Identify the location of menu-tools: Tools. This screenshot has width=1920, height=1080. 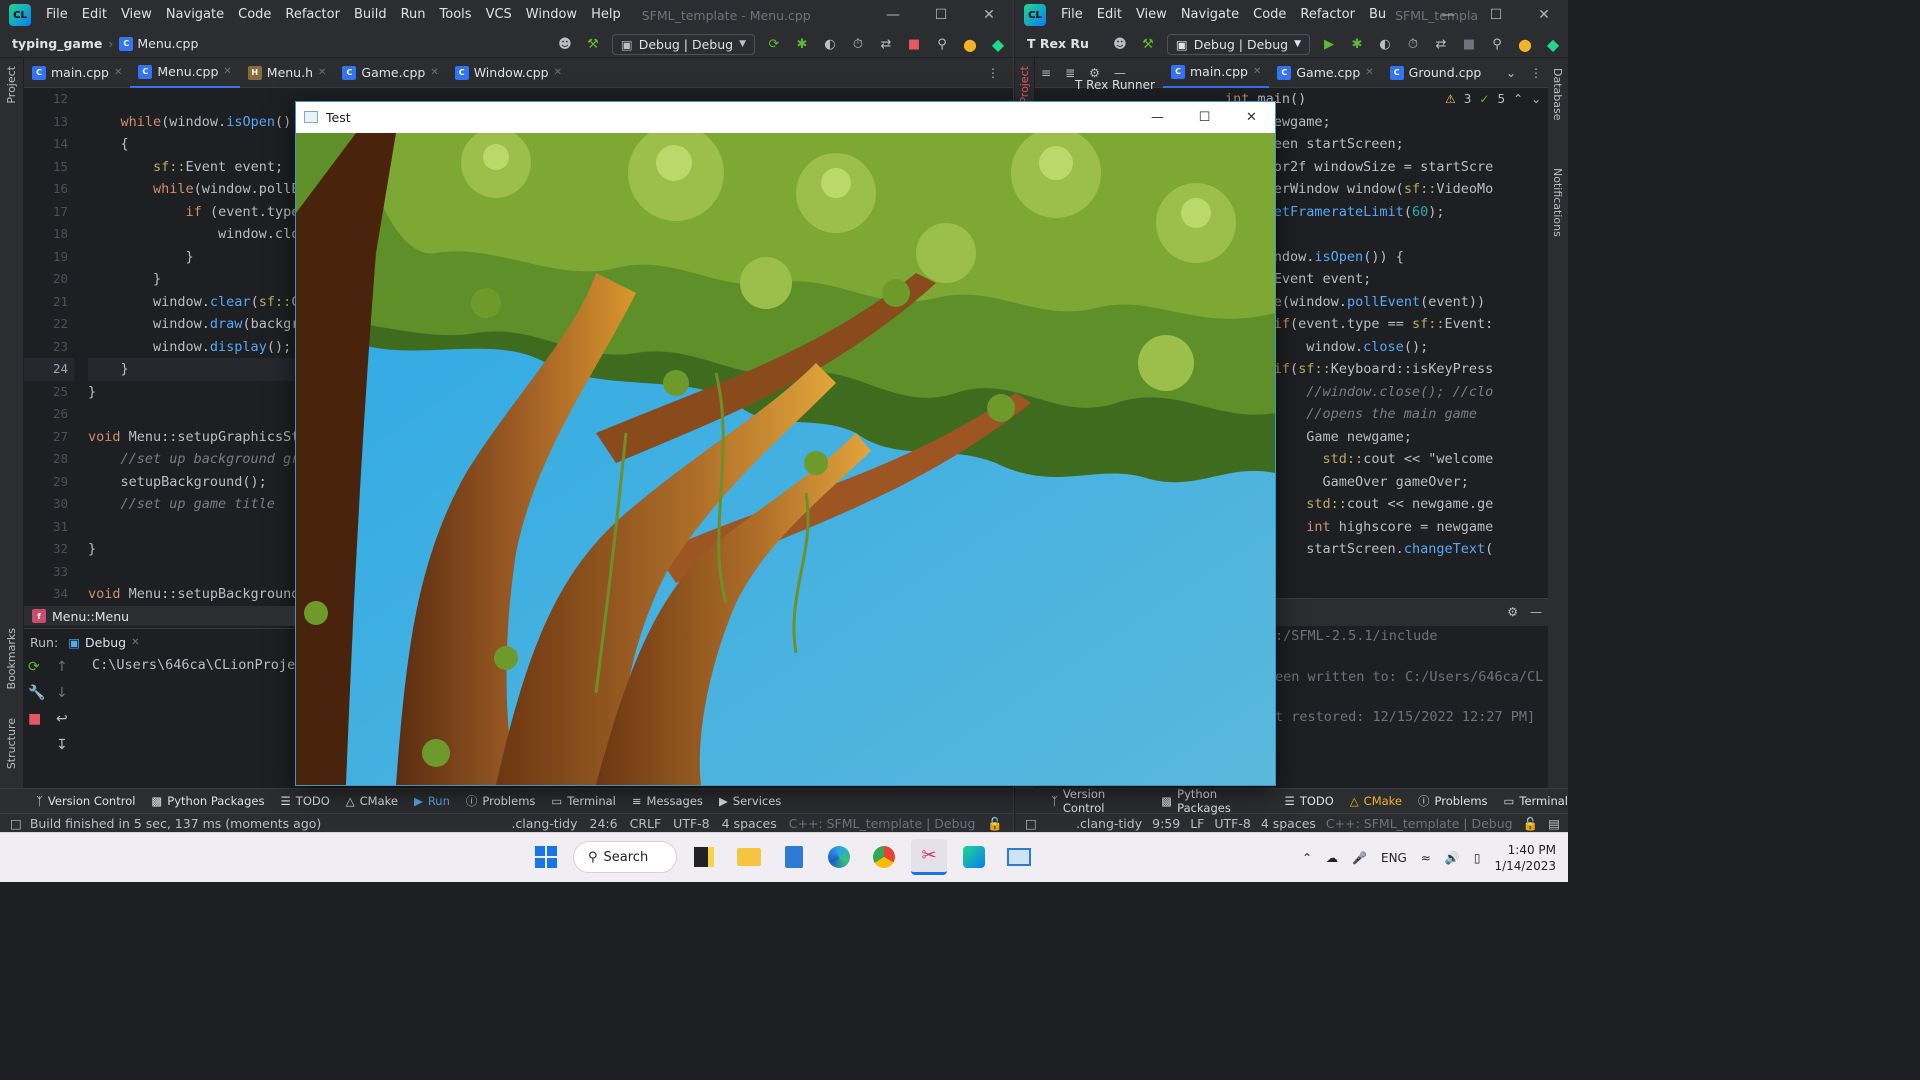
(456, 15).